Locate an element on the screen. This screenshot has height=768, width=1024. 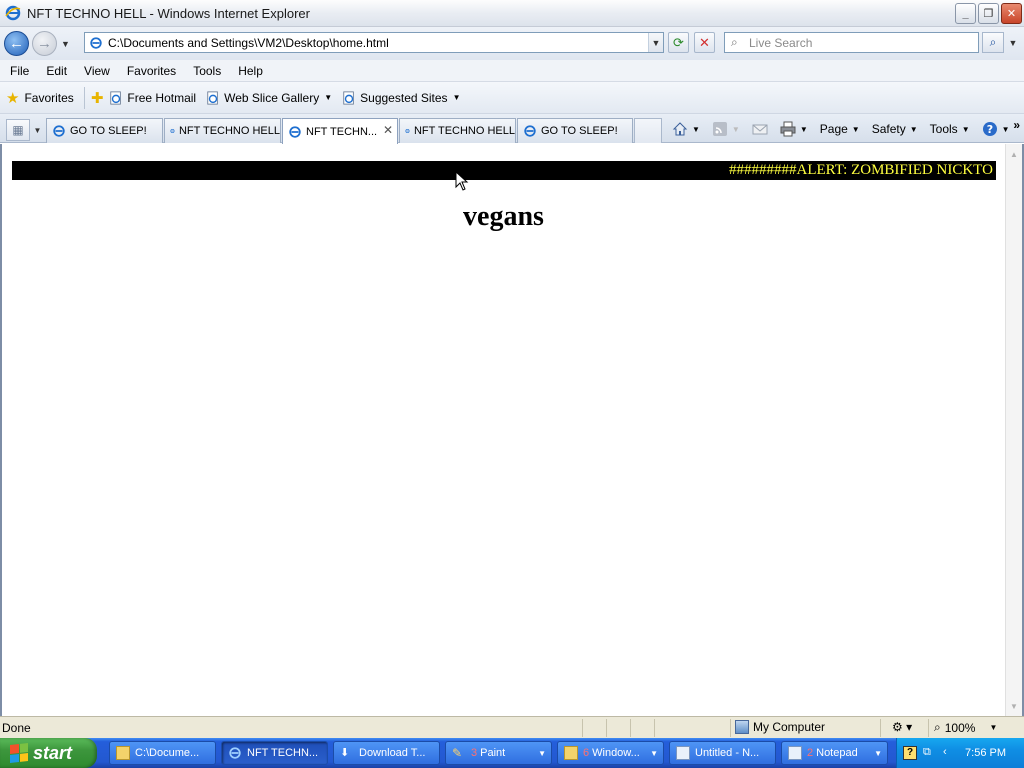
favorites-button: ★ Favorites is located at coordinates (40, 98).